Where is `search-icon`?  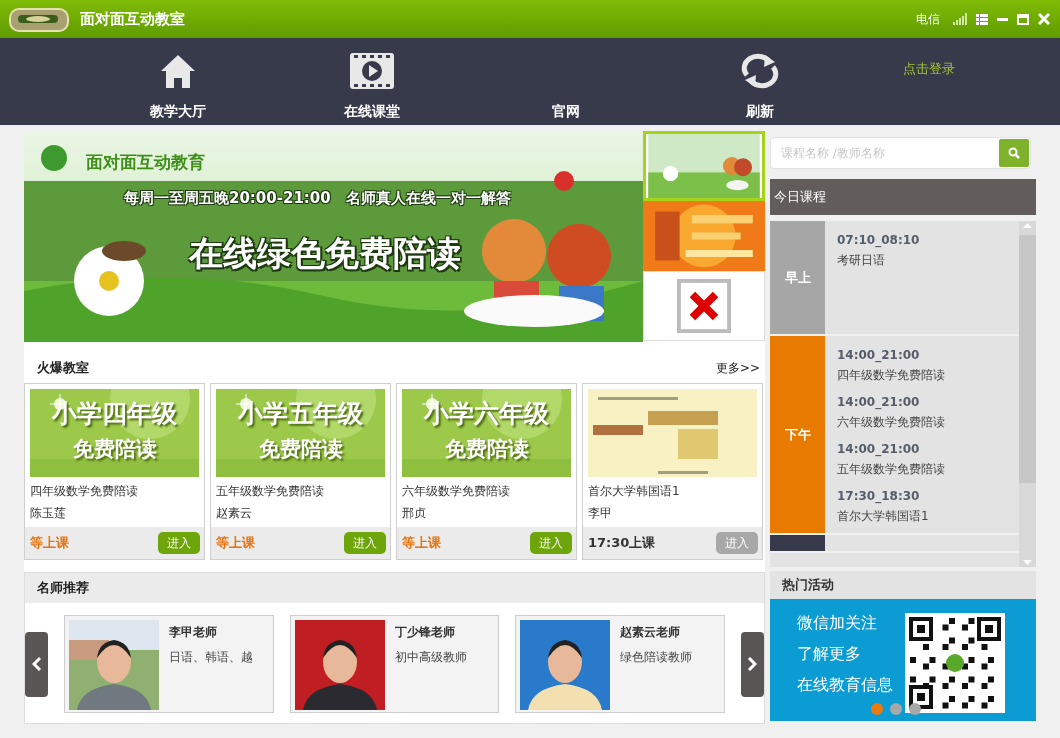
search-icon is located at coordinates (1014, 153).